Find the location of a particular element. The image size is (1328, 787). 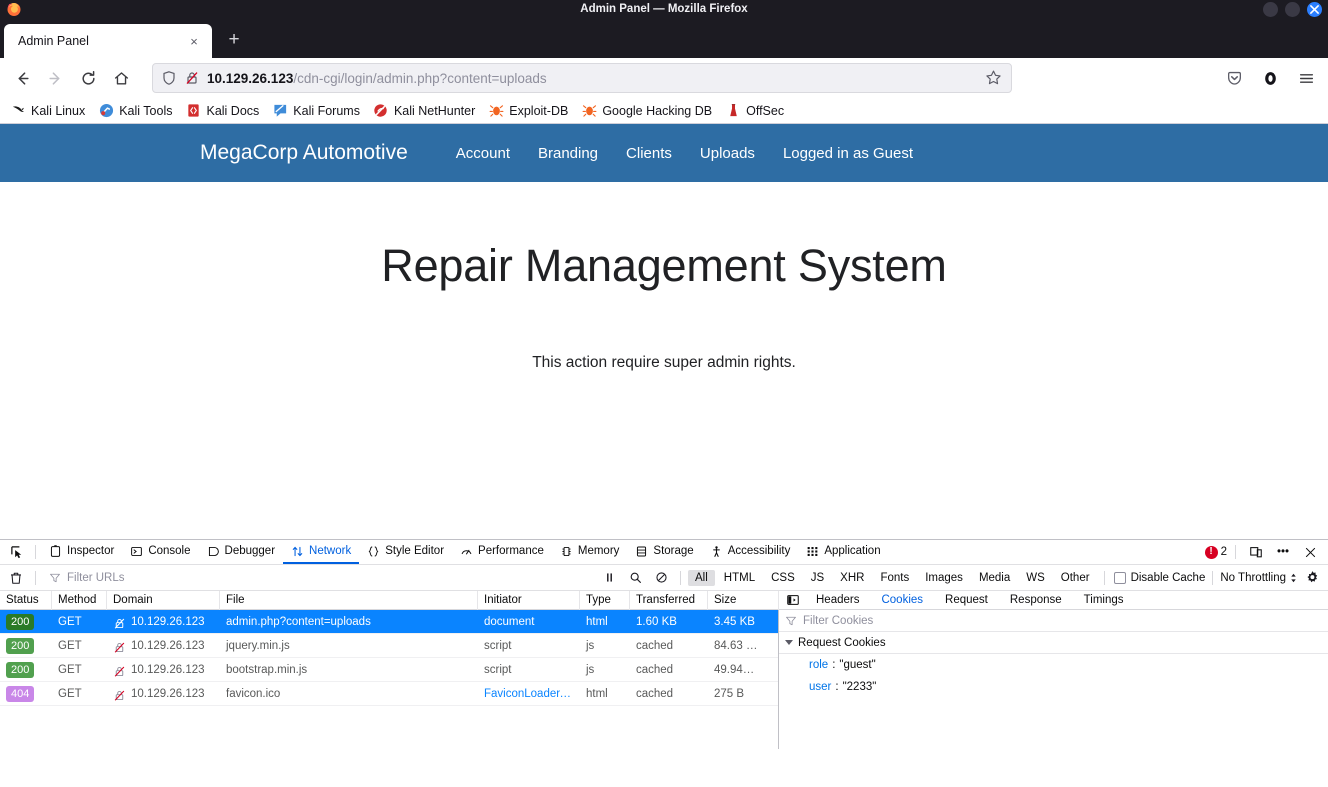

cookie-row: role: "guest" is located at coordinates (1053, 665).